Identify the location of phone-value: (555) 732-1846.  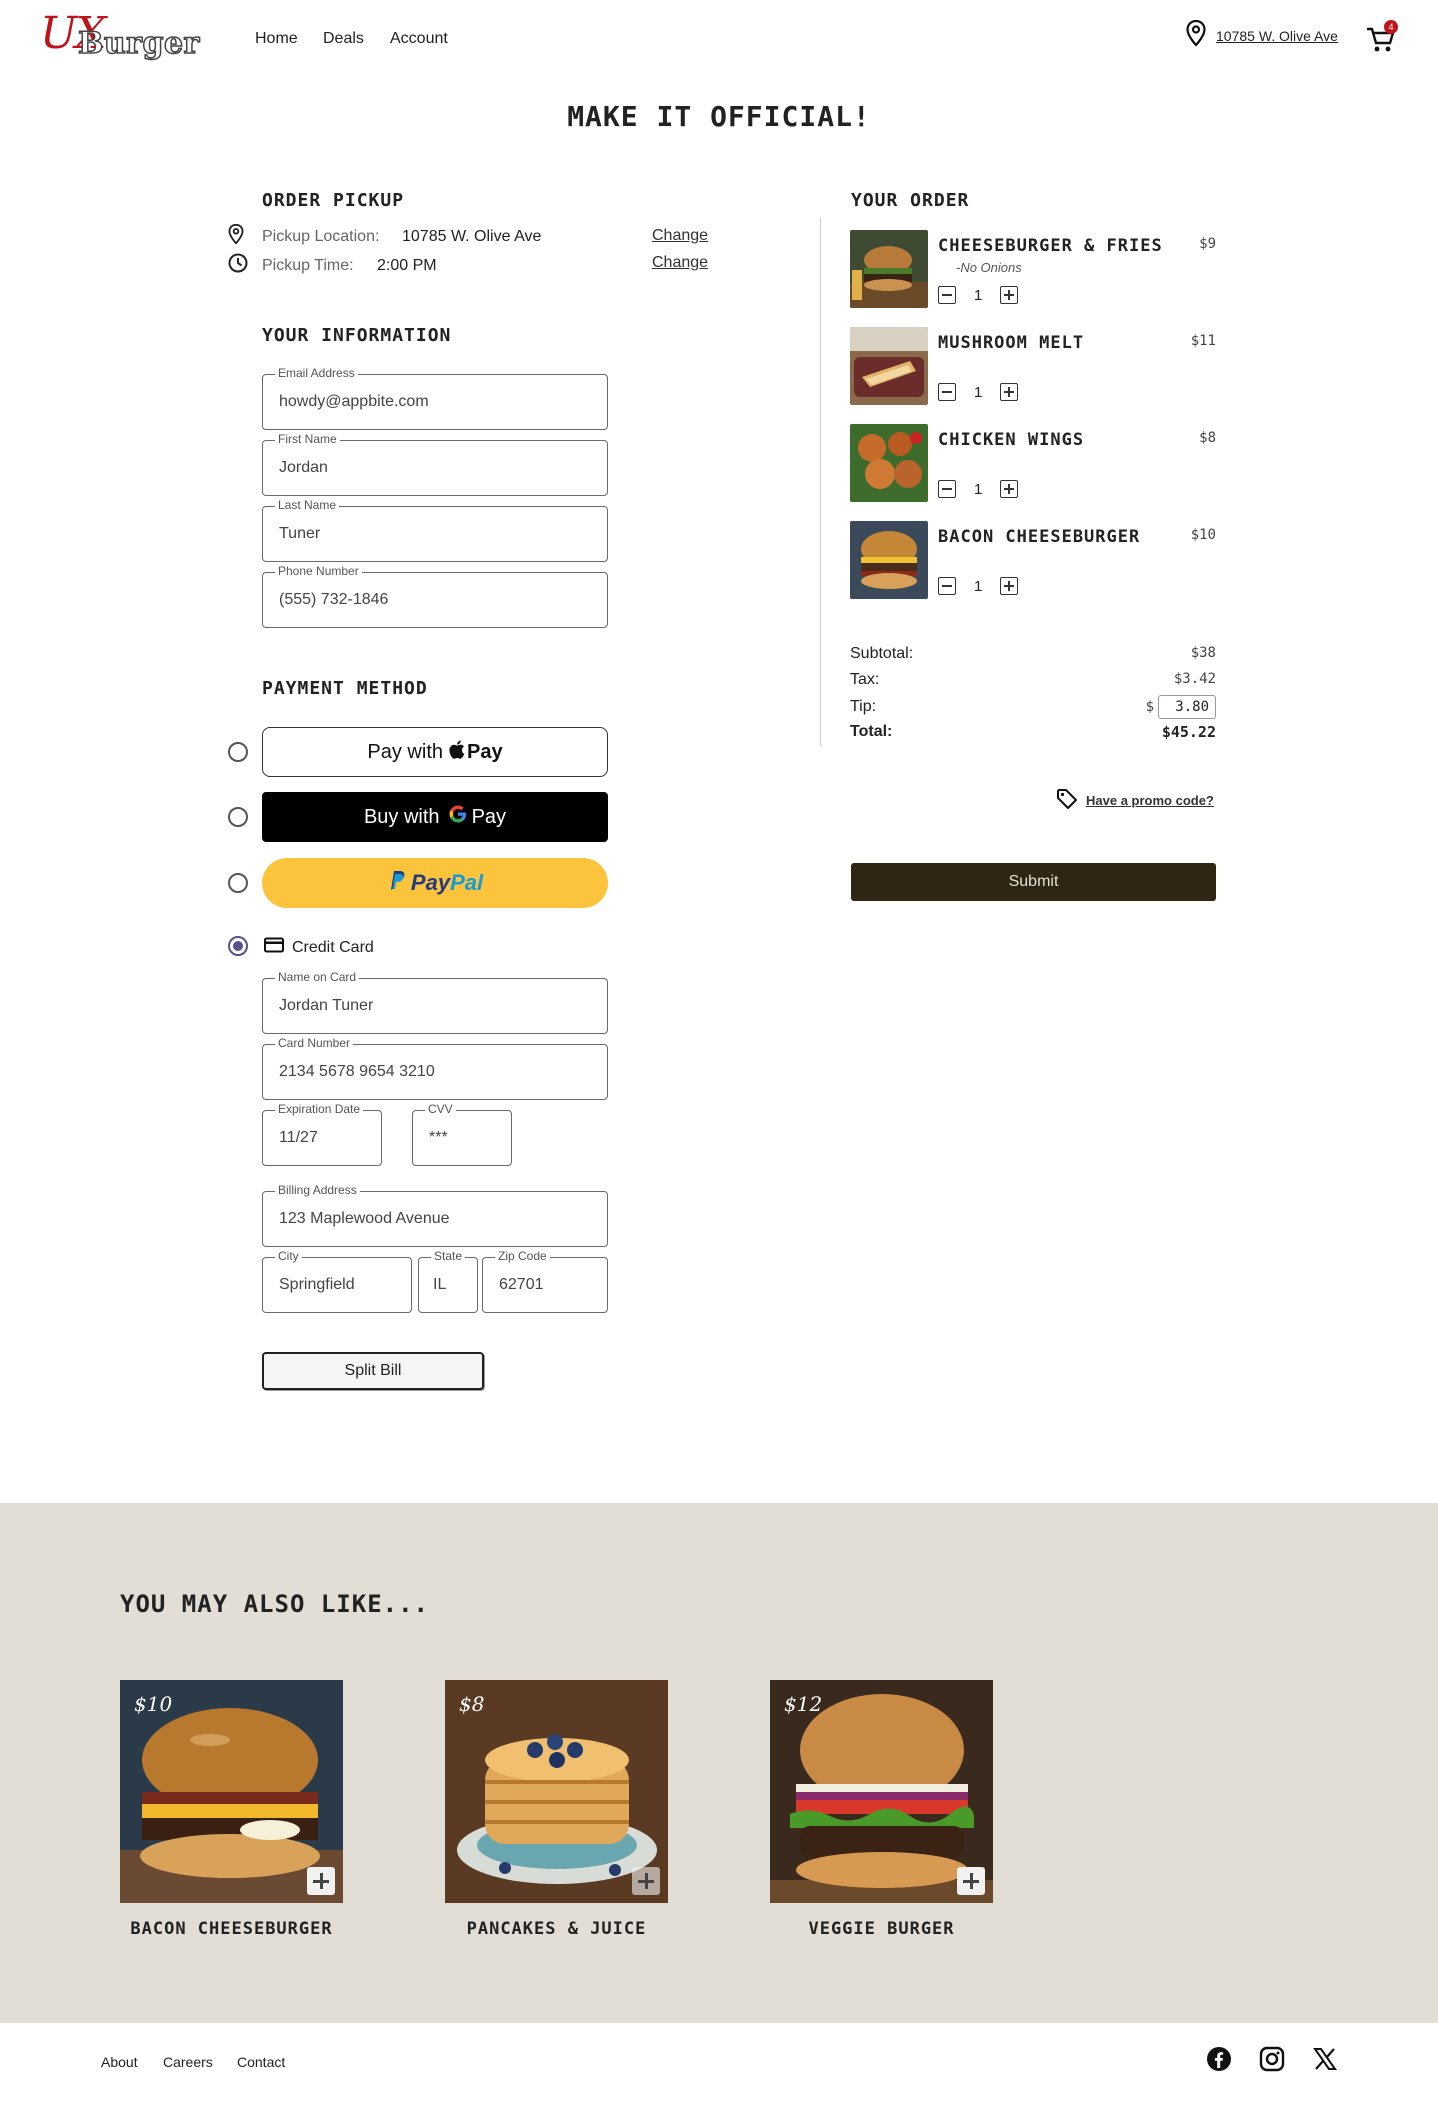
(334, 599).